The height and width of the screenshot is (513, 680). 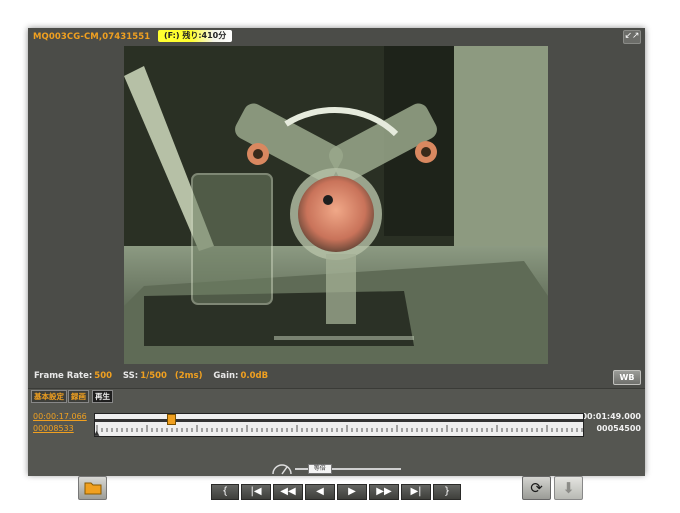 I want to click on timeline-slider: ▲, so click(x=339, y=425).